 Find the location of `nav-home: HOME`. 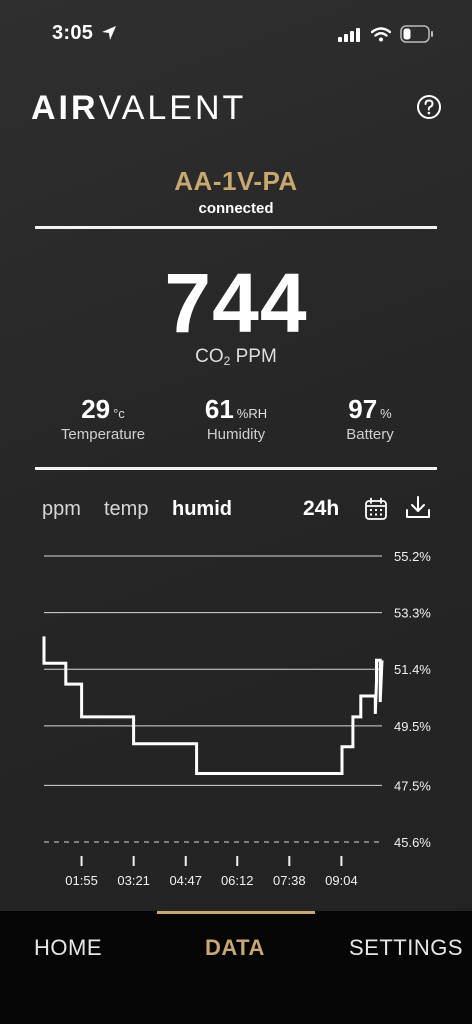

nav-home: HOME is located at coordinates (68, 948).